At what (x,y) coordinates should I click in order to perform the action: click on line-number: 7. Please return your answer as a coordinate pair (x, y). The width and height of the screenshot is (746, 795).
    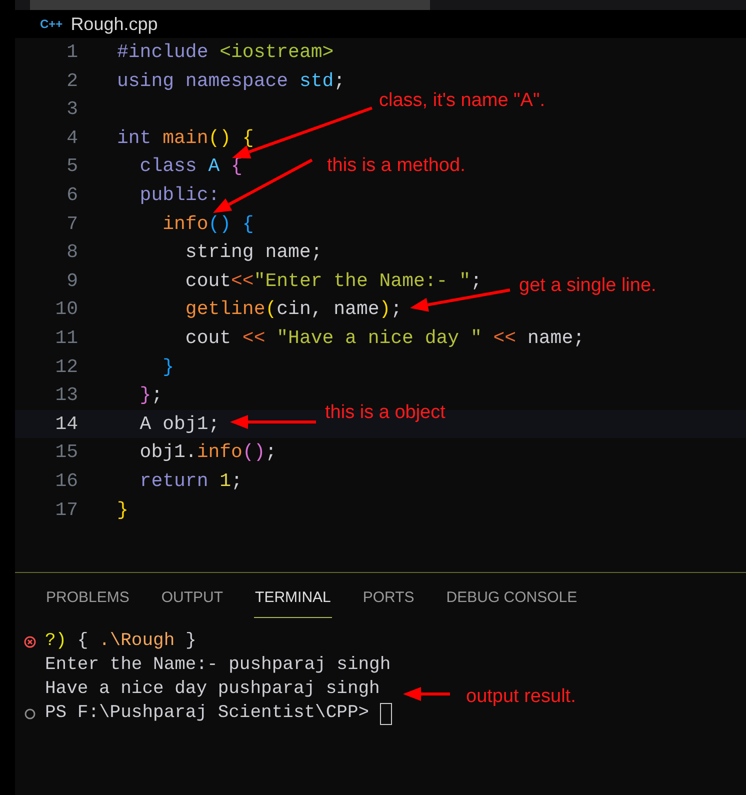
    Looking at the image, I should click on (72, 224).